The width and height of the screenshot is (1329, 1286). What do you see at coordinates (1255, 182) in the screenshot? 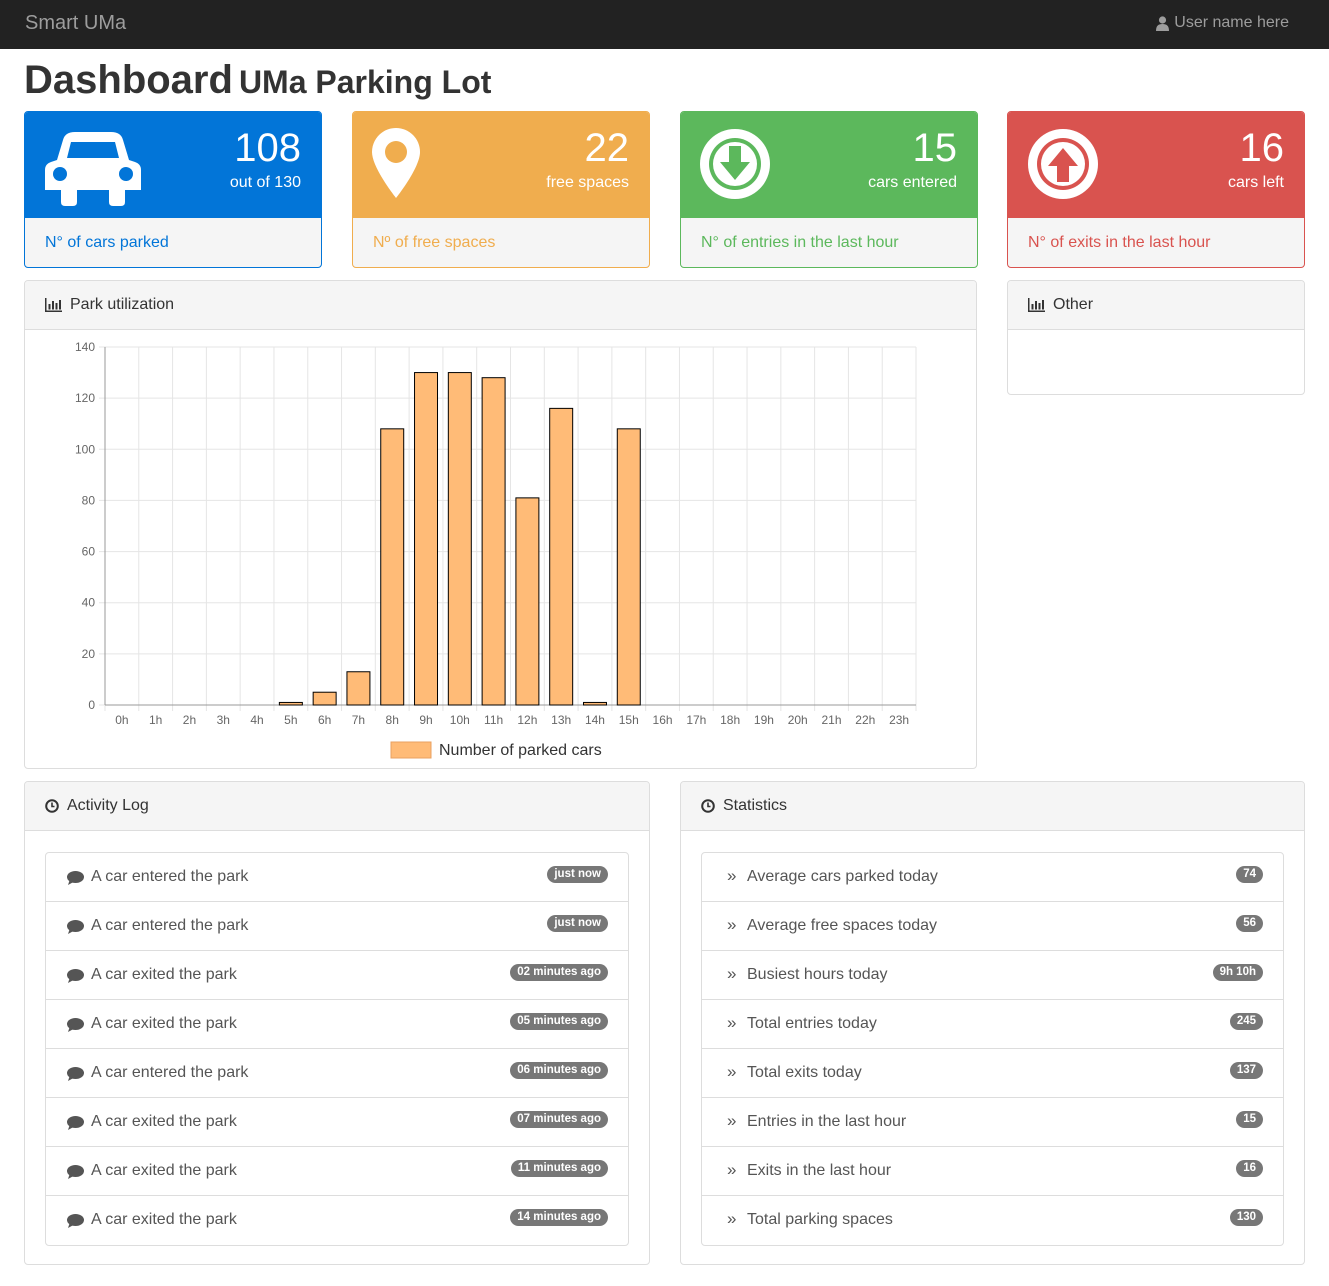
I see `exits-sub: cars left` at bounding box center [1255, 182].